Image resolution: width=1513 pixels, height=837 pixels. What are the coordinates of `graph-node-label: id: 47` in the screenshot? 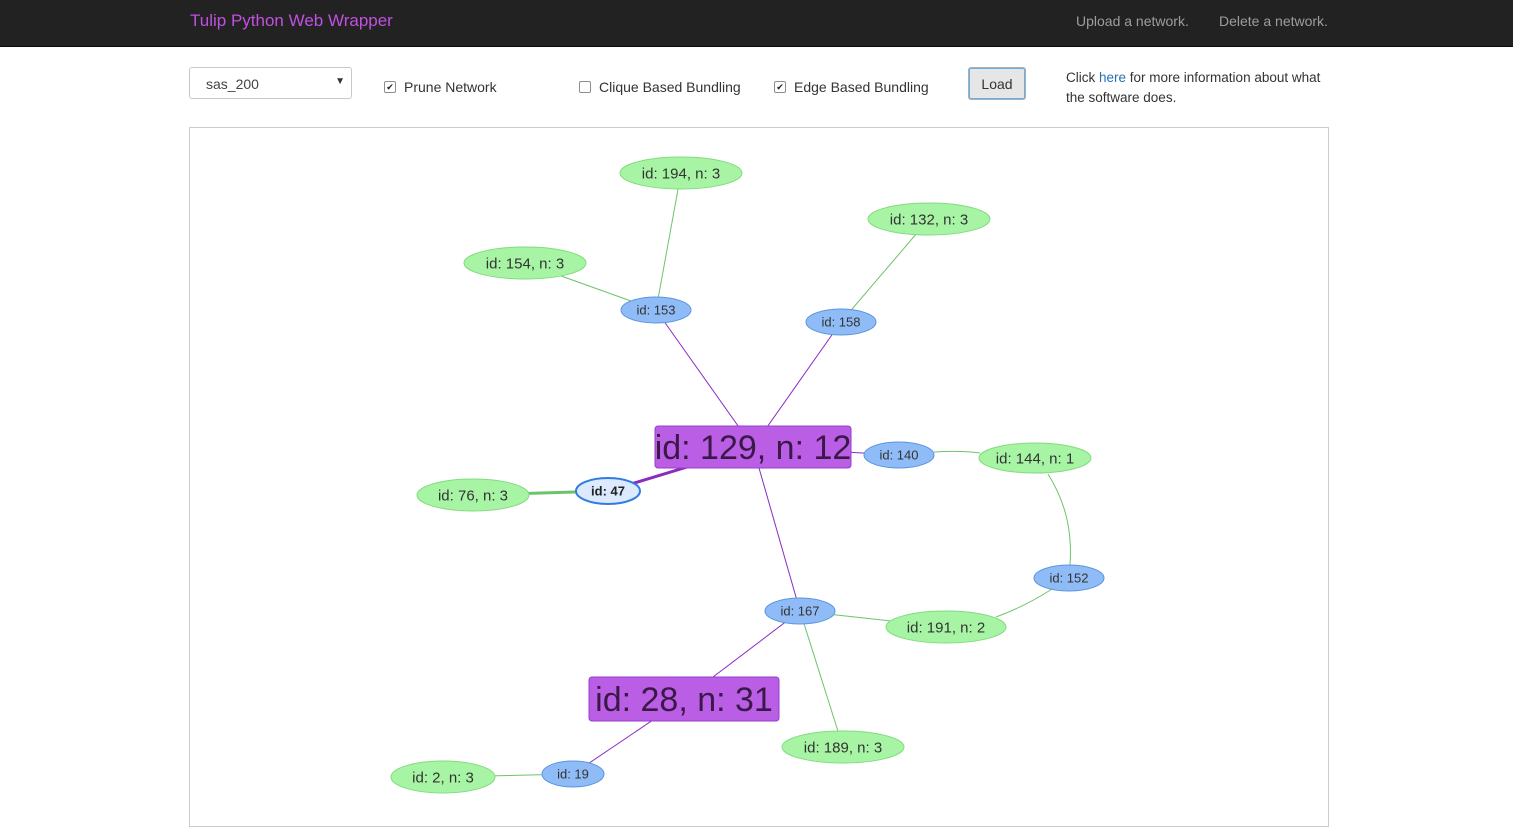 It's located at (608, 491).